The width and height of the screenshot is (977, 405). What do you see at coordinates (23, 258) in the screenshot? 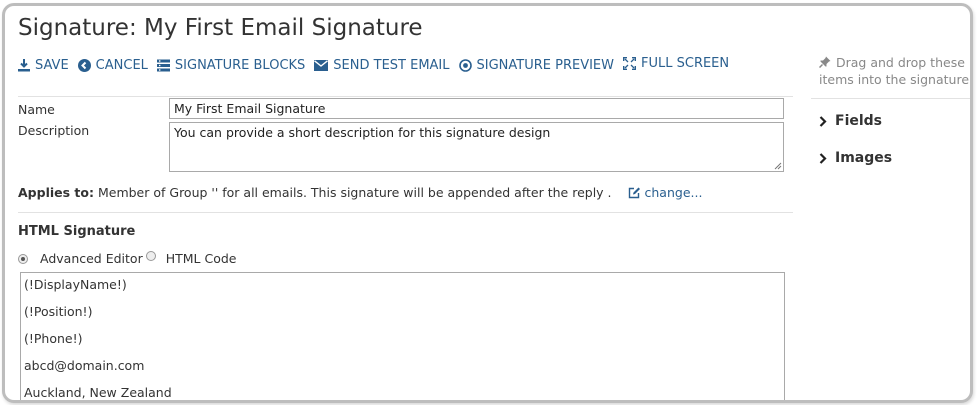
I see `advanced-editor-radio` at bounding box center [23, 258].